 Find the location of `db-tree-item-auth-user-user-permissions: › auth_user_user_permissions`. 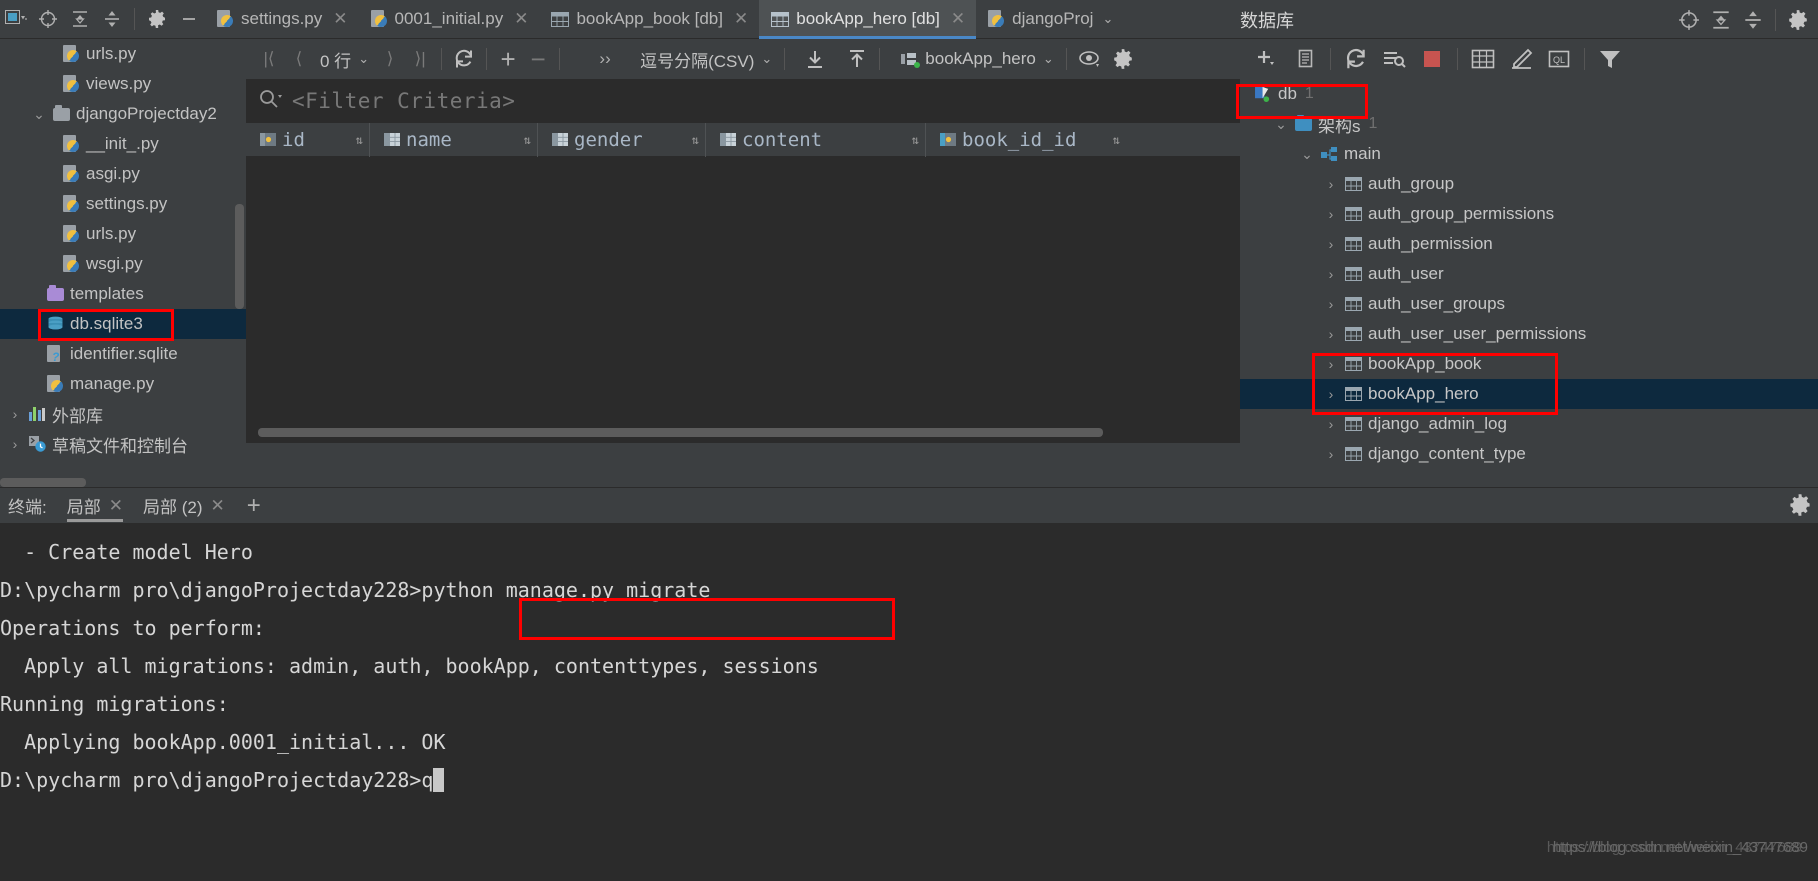

db-tree-item-auth-user-user-permissions: › auth_user_user_permissions is located at coordinates (1529, 334).